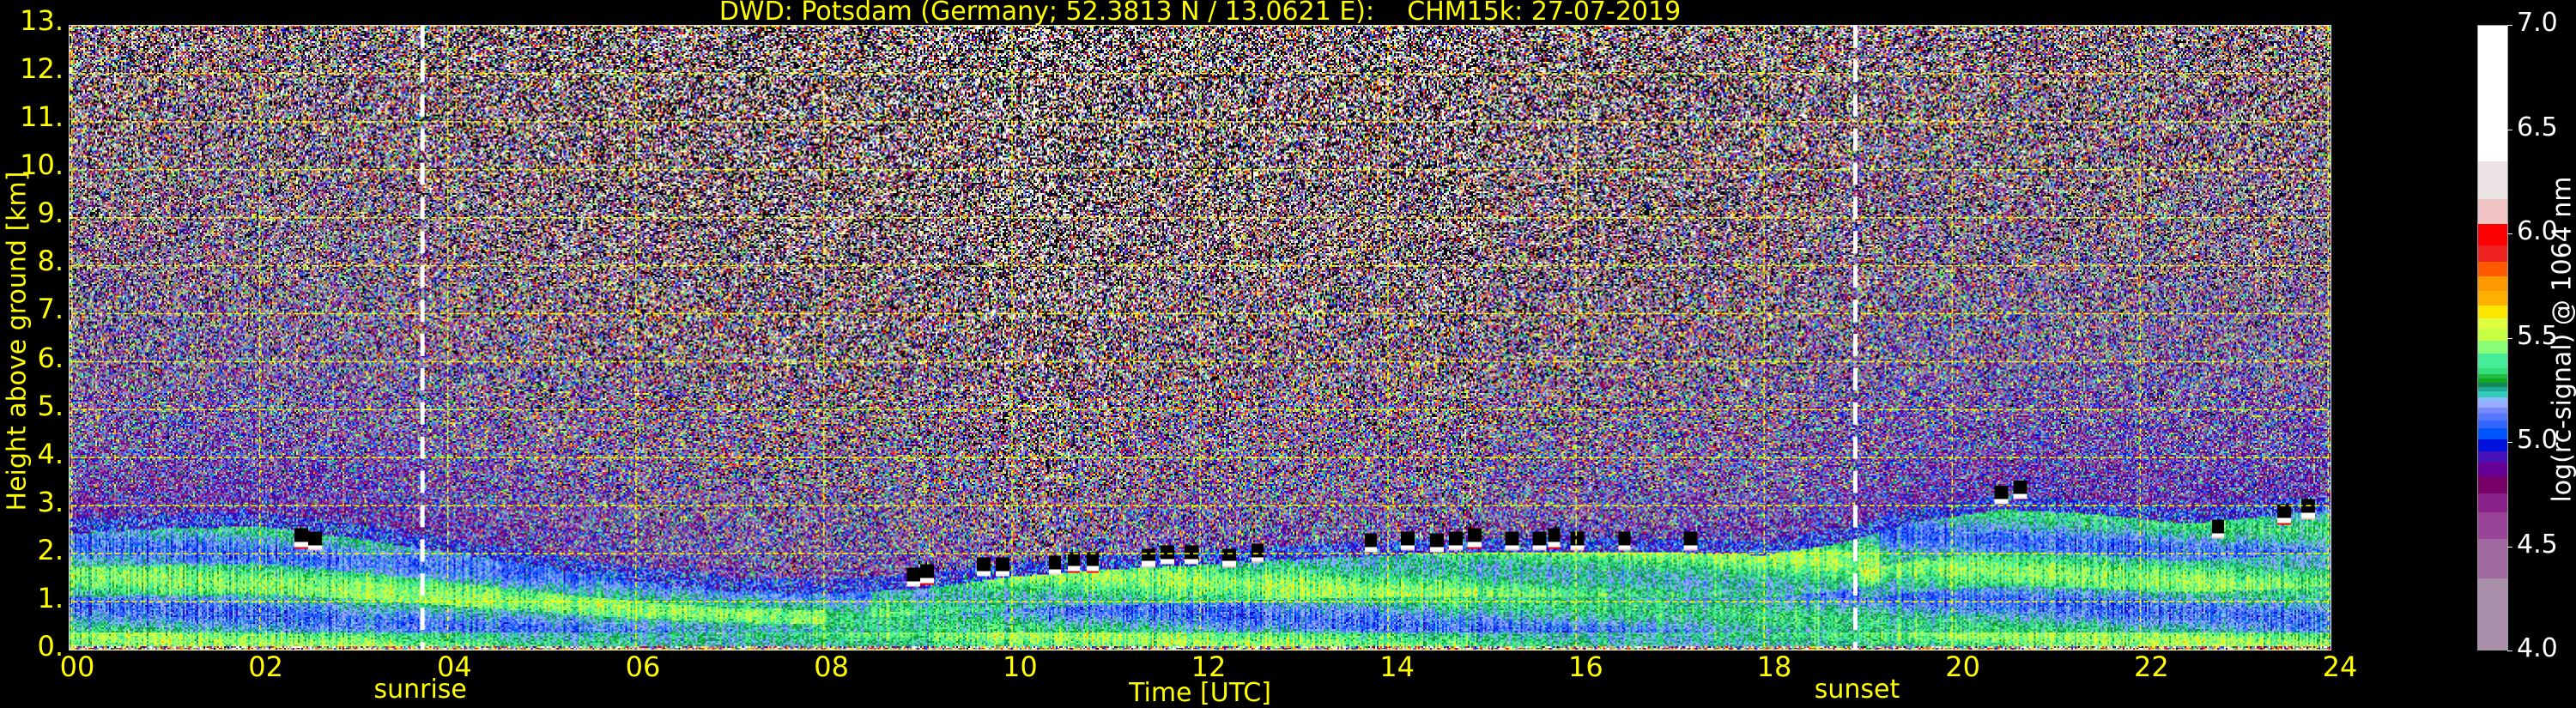  Describe the element at coordinates (33, 598) in the screenshot. I see `y-tick-label: 1.` at that location.